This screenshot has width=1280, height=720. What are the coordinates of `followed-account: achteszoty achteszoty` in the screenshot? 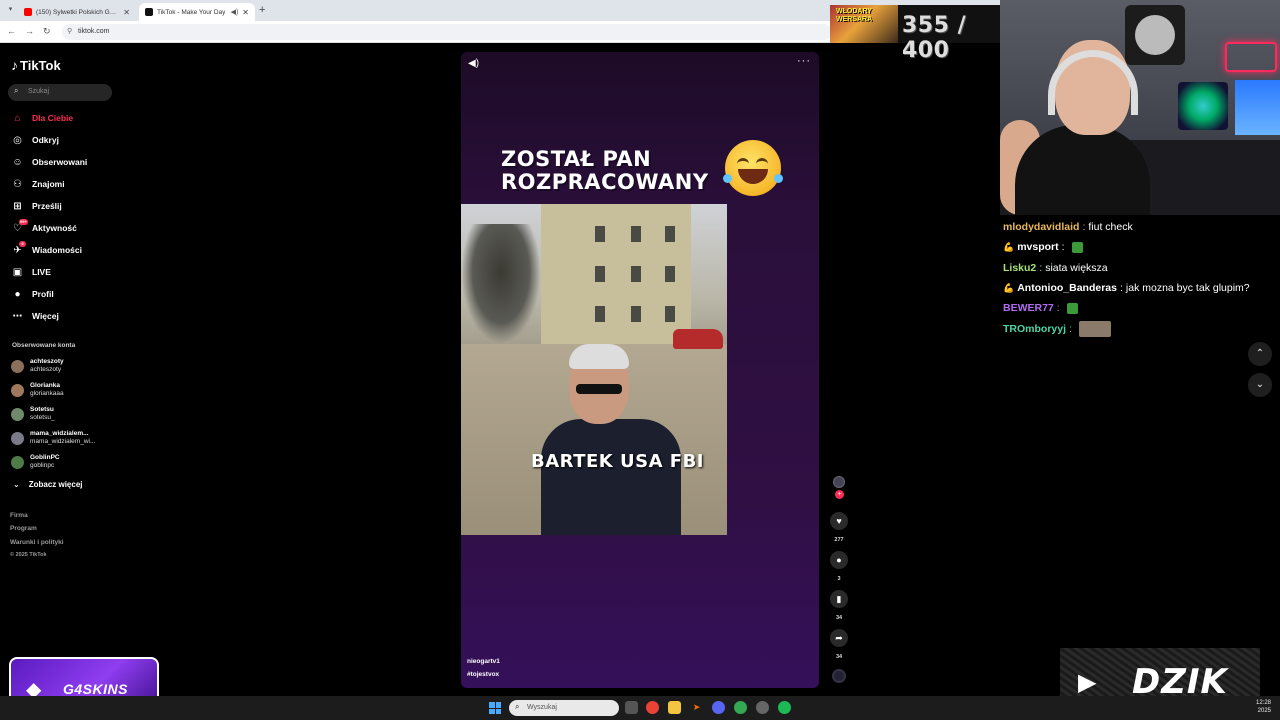 It's located at (37, 366).